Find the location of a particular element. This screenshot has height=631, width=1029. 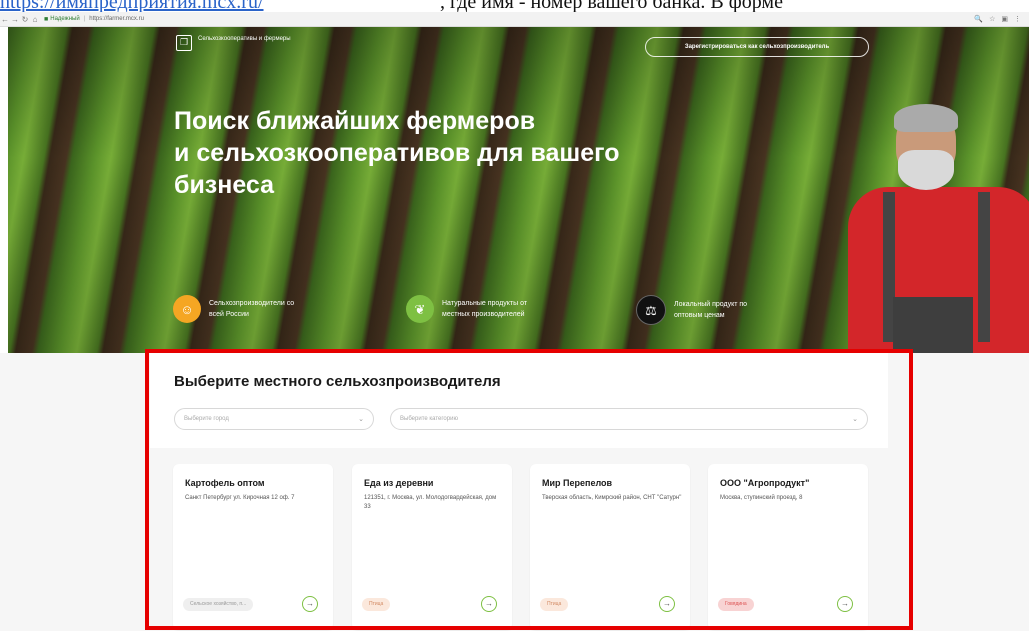

feature-text: Натуральные продукты от is located at coordinates (485, 303).